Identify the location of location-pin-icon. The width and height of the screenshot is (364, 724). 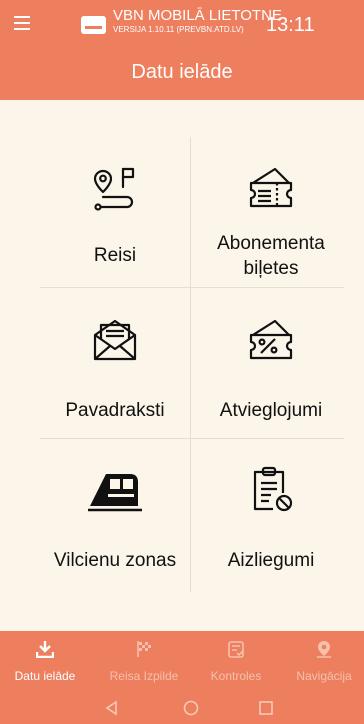
(324, 649).